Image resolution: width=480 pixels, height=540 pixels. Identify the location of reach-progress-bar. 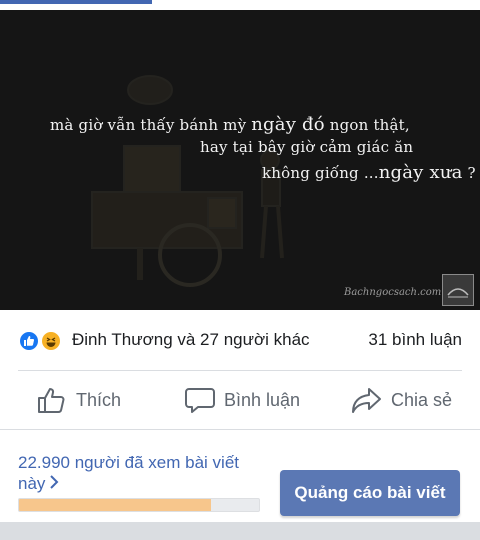
(139, 505).